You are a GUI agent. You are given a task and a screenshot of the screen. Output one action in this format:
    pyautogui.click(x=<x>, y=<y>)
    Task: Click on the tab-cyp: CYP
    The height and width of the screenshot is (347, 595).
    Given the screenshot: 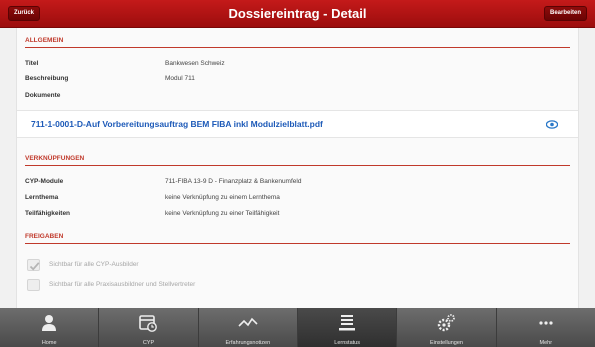 What is the action you would take?
    pyautogui.click(x=149, y=327)
    